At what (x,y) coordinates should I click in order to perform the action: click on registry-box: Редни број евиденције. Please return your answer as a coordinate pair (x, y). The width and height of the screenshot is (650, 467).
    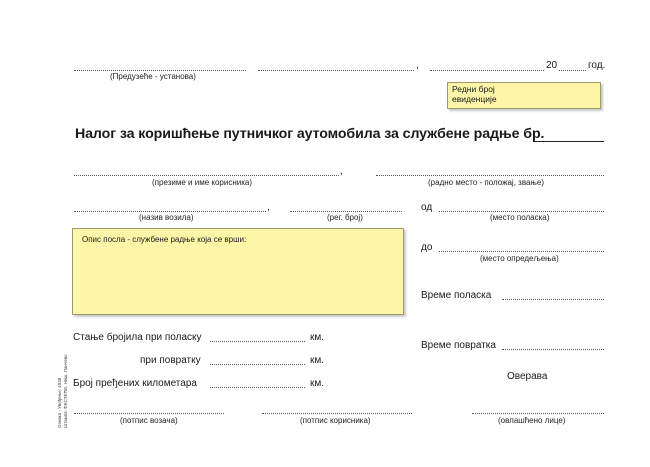
    Looking at the image, I should click on (524, 95).